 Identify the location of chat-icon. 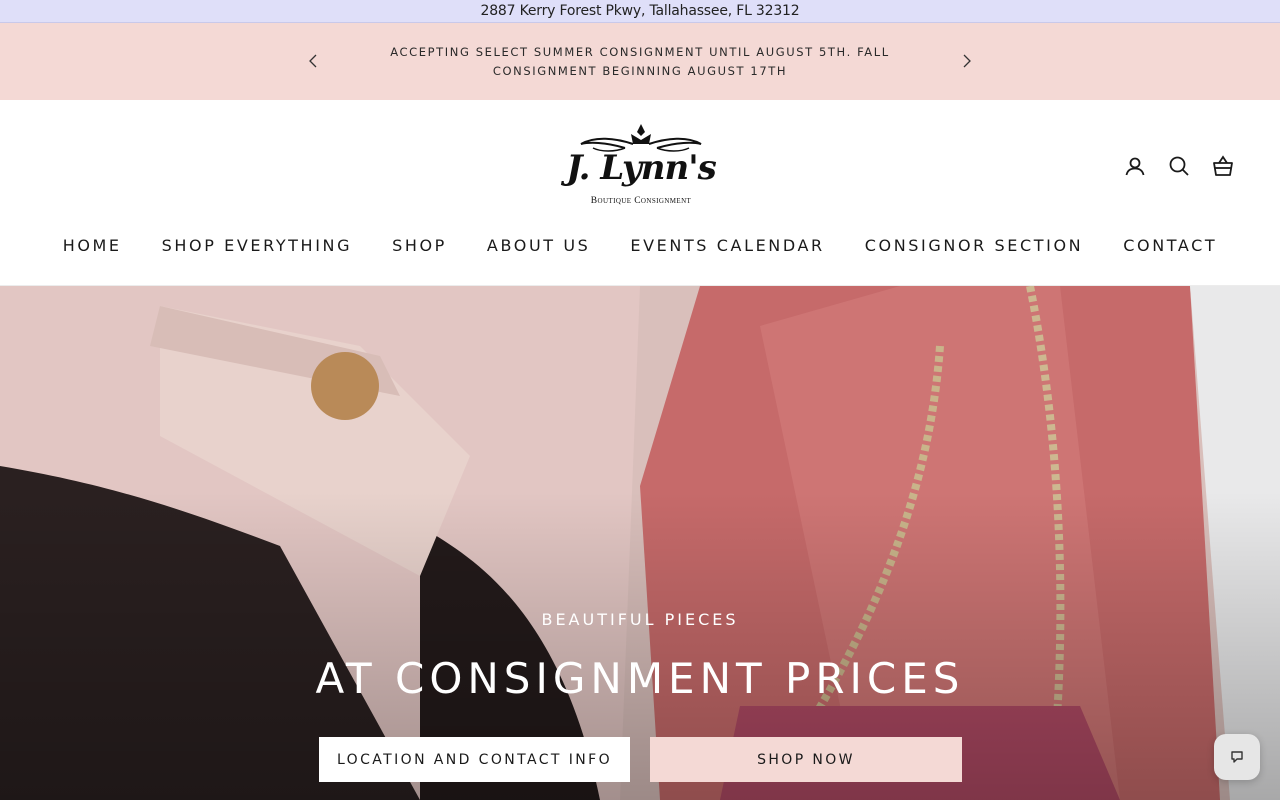
(1237, 757).